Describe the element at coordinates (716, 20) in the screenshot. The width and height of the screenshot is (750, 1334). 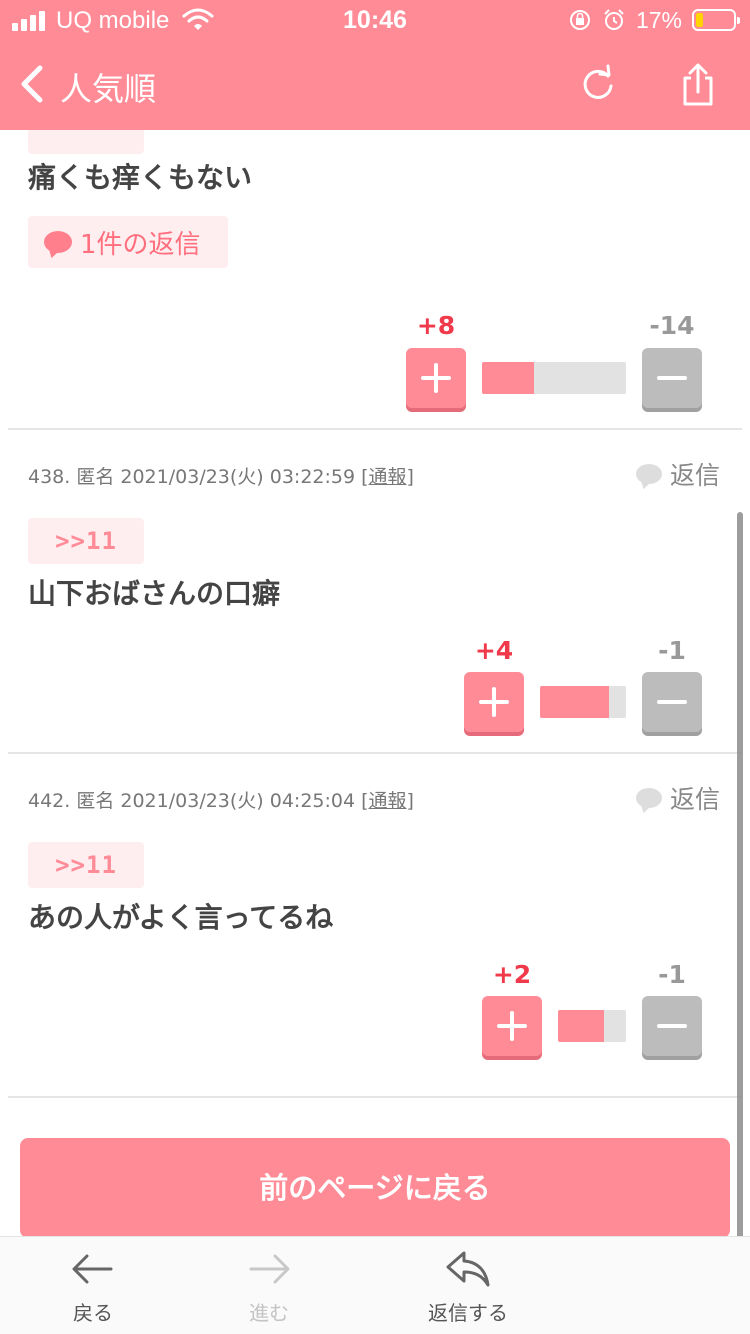
I see `battery-icon` at that location.